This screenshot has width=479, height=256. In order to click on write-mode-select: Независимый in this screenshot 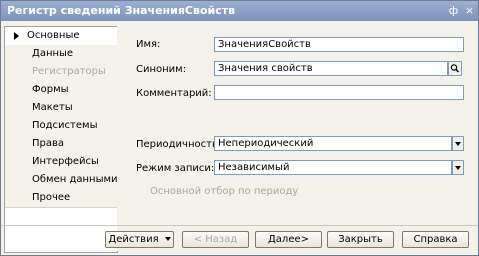, I will do `click(333, 167)`.